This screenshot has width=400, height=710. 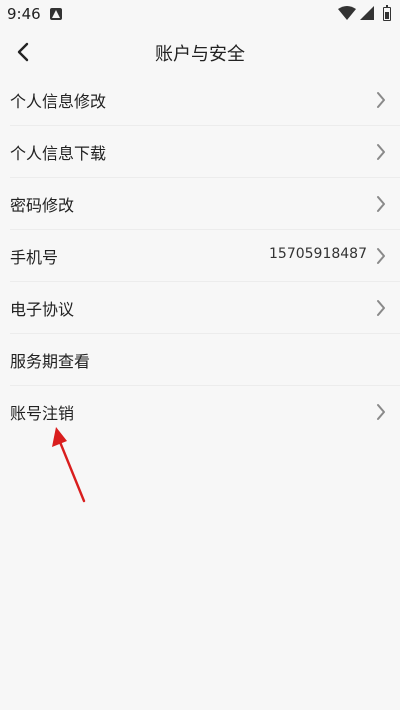 I want to click on menu-item-download-personal-info: 个人信息下载, so click(x=205, y=152).